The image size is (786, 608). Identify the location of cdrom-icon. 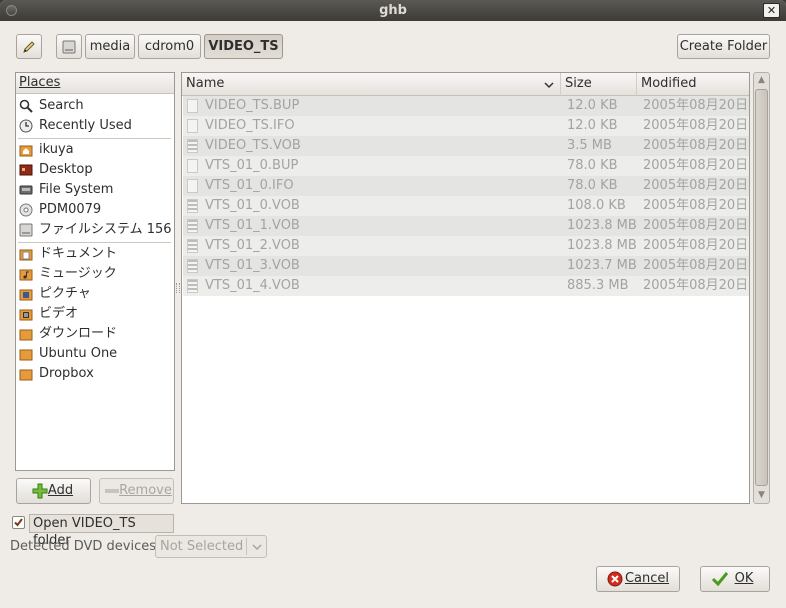
(26, 210).